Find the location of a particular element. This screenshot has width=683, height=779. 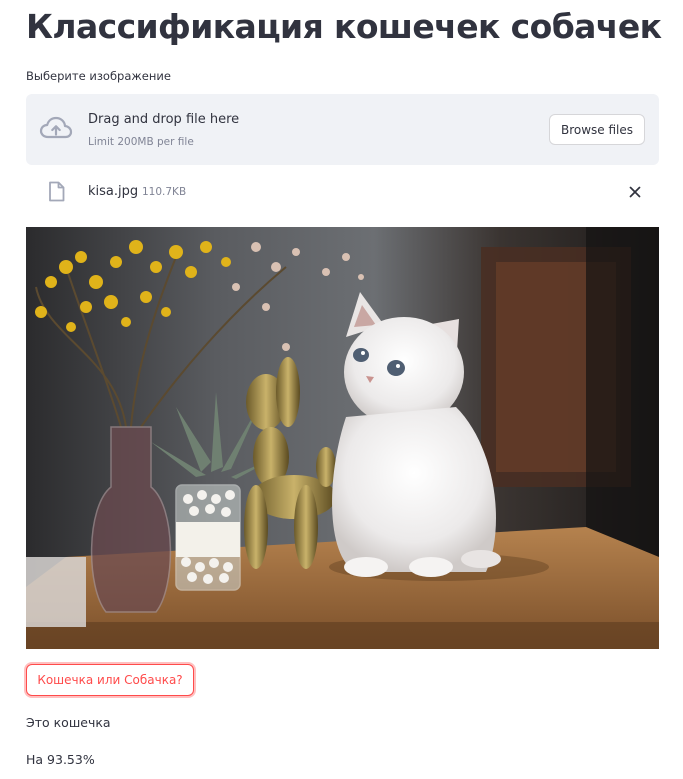

page-title: Классификация кошечек собачек is located at coordinates (344, 26).